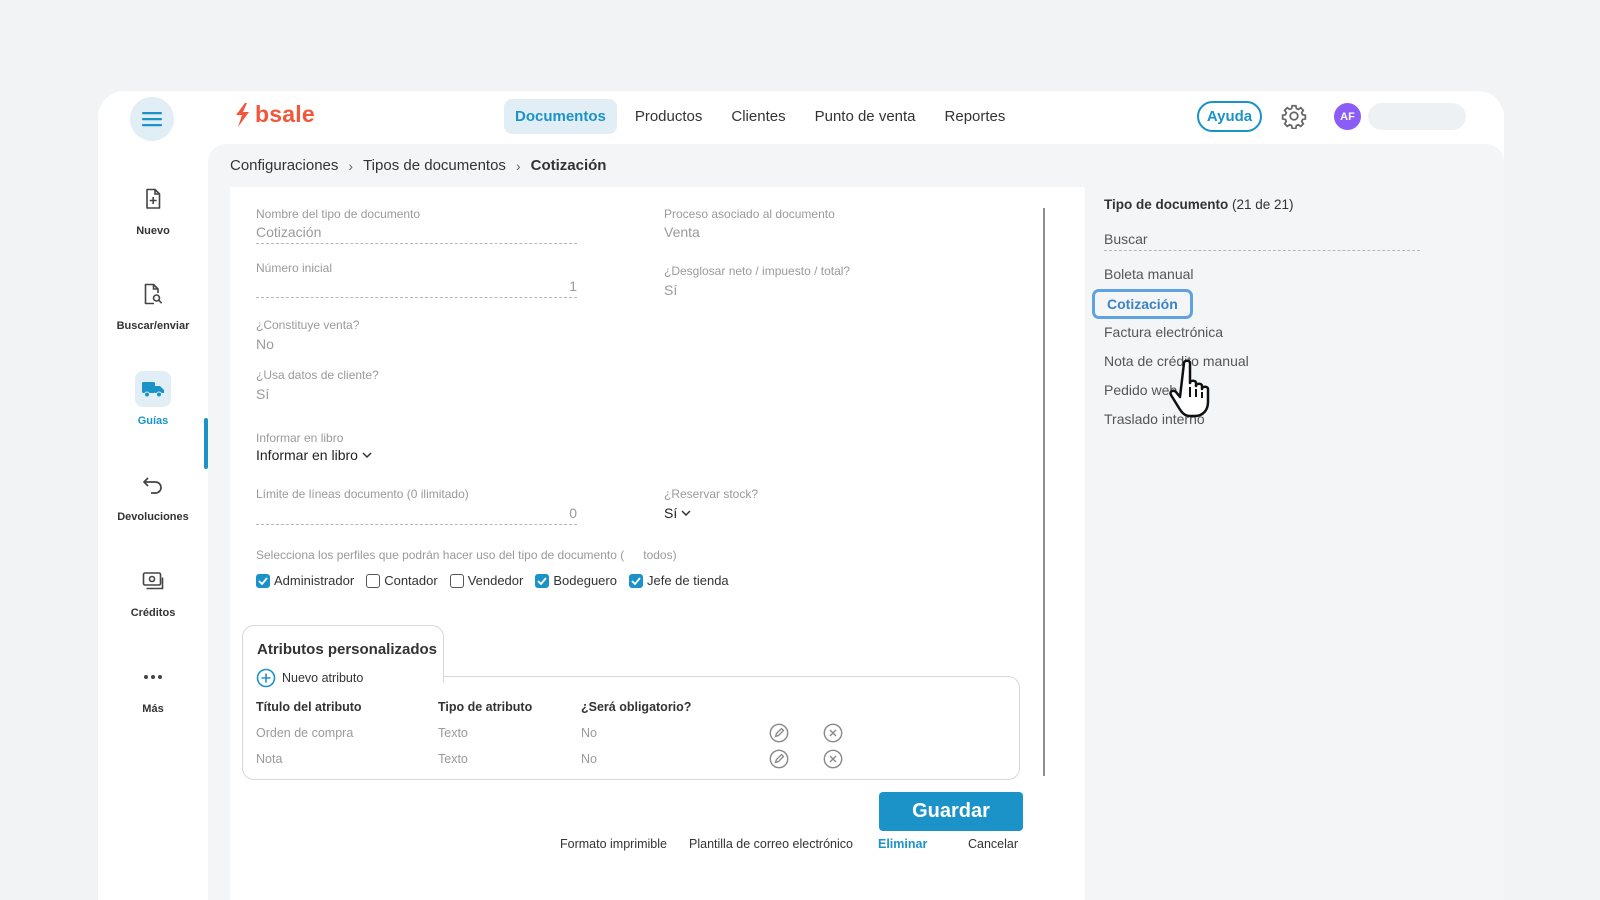 The width and height of the screenshot is (1600, 900). I want to click on numero-inicial-underline, so click(416, 297).